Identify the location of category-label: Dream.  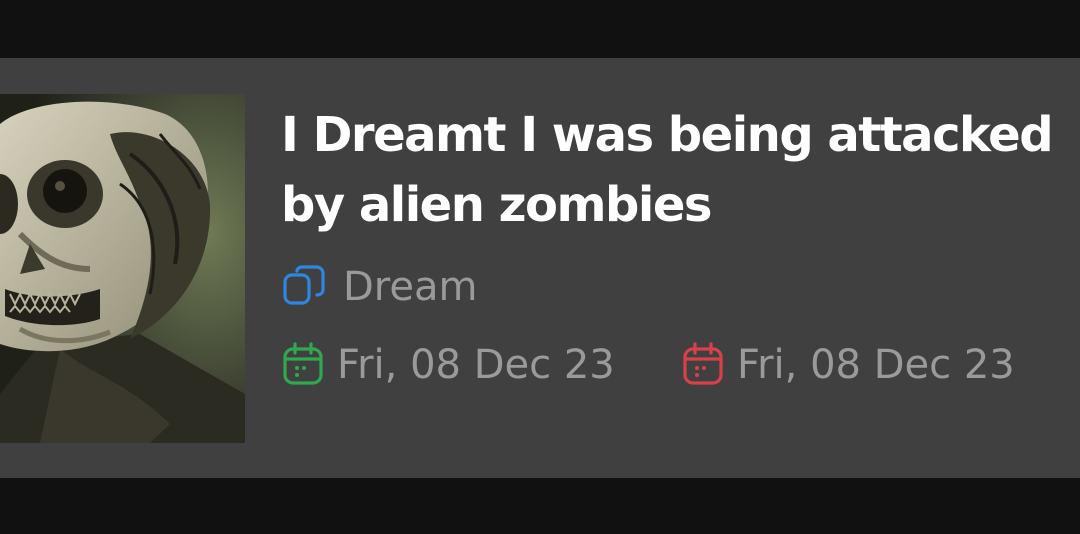
(410, 287).